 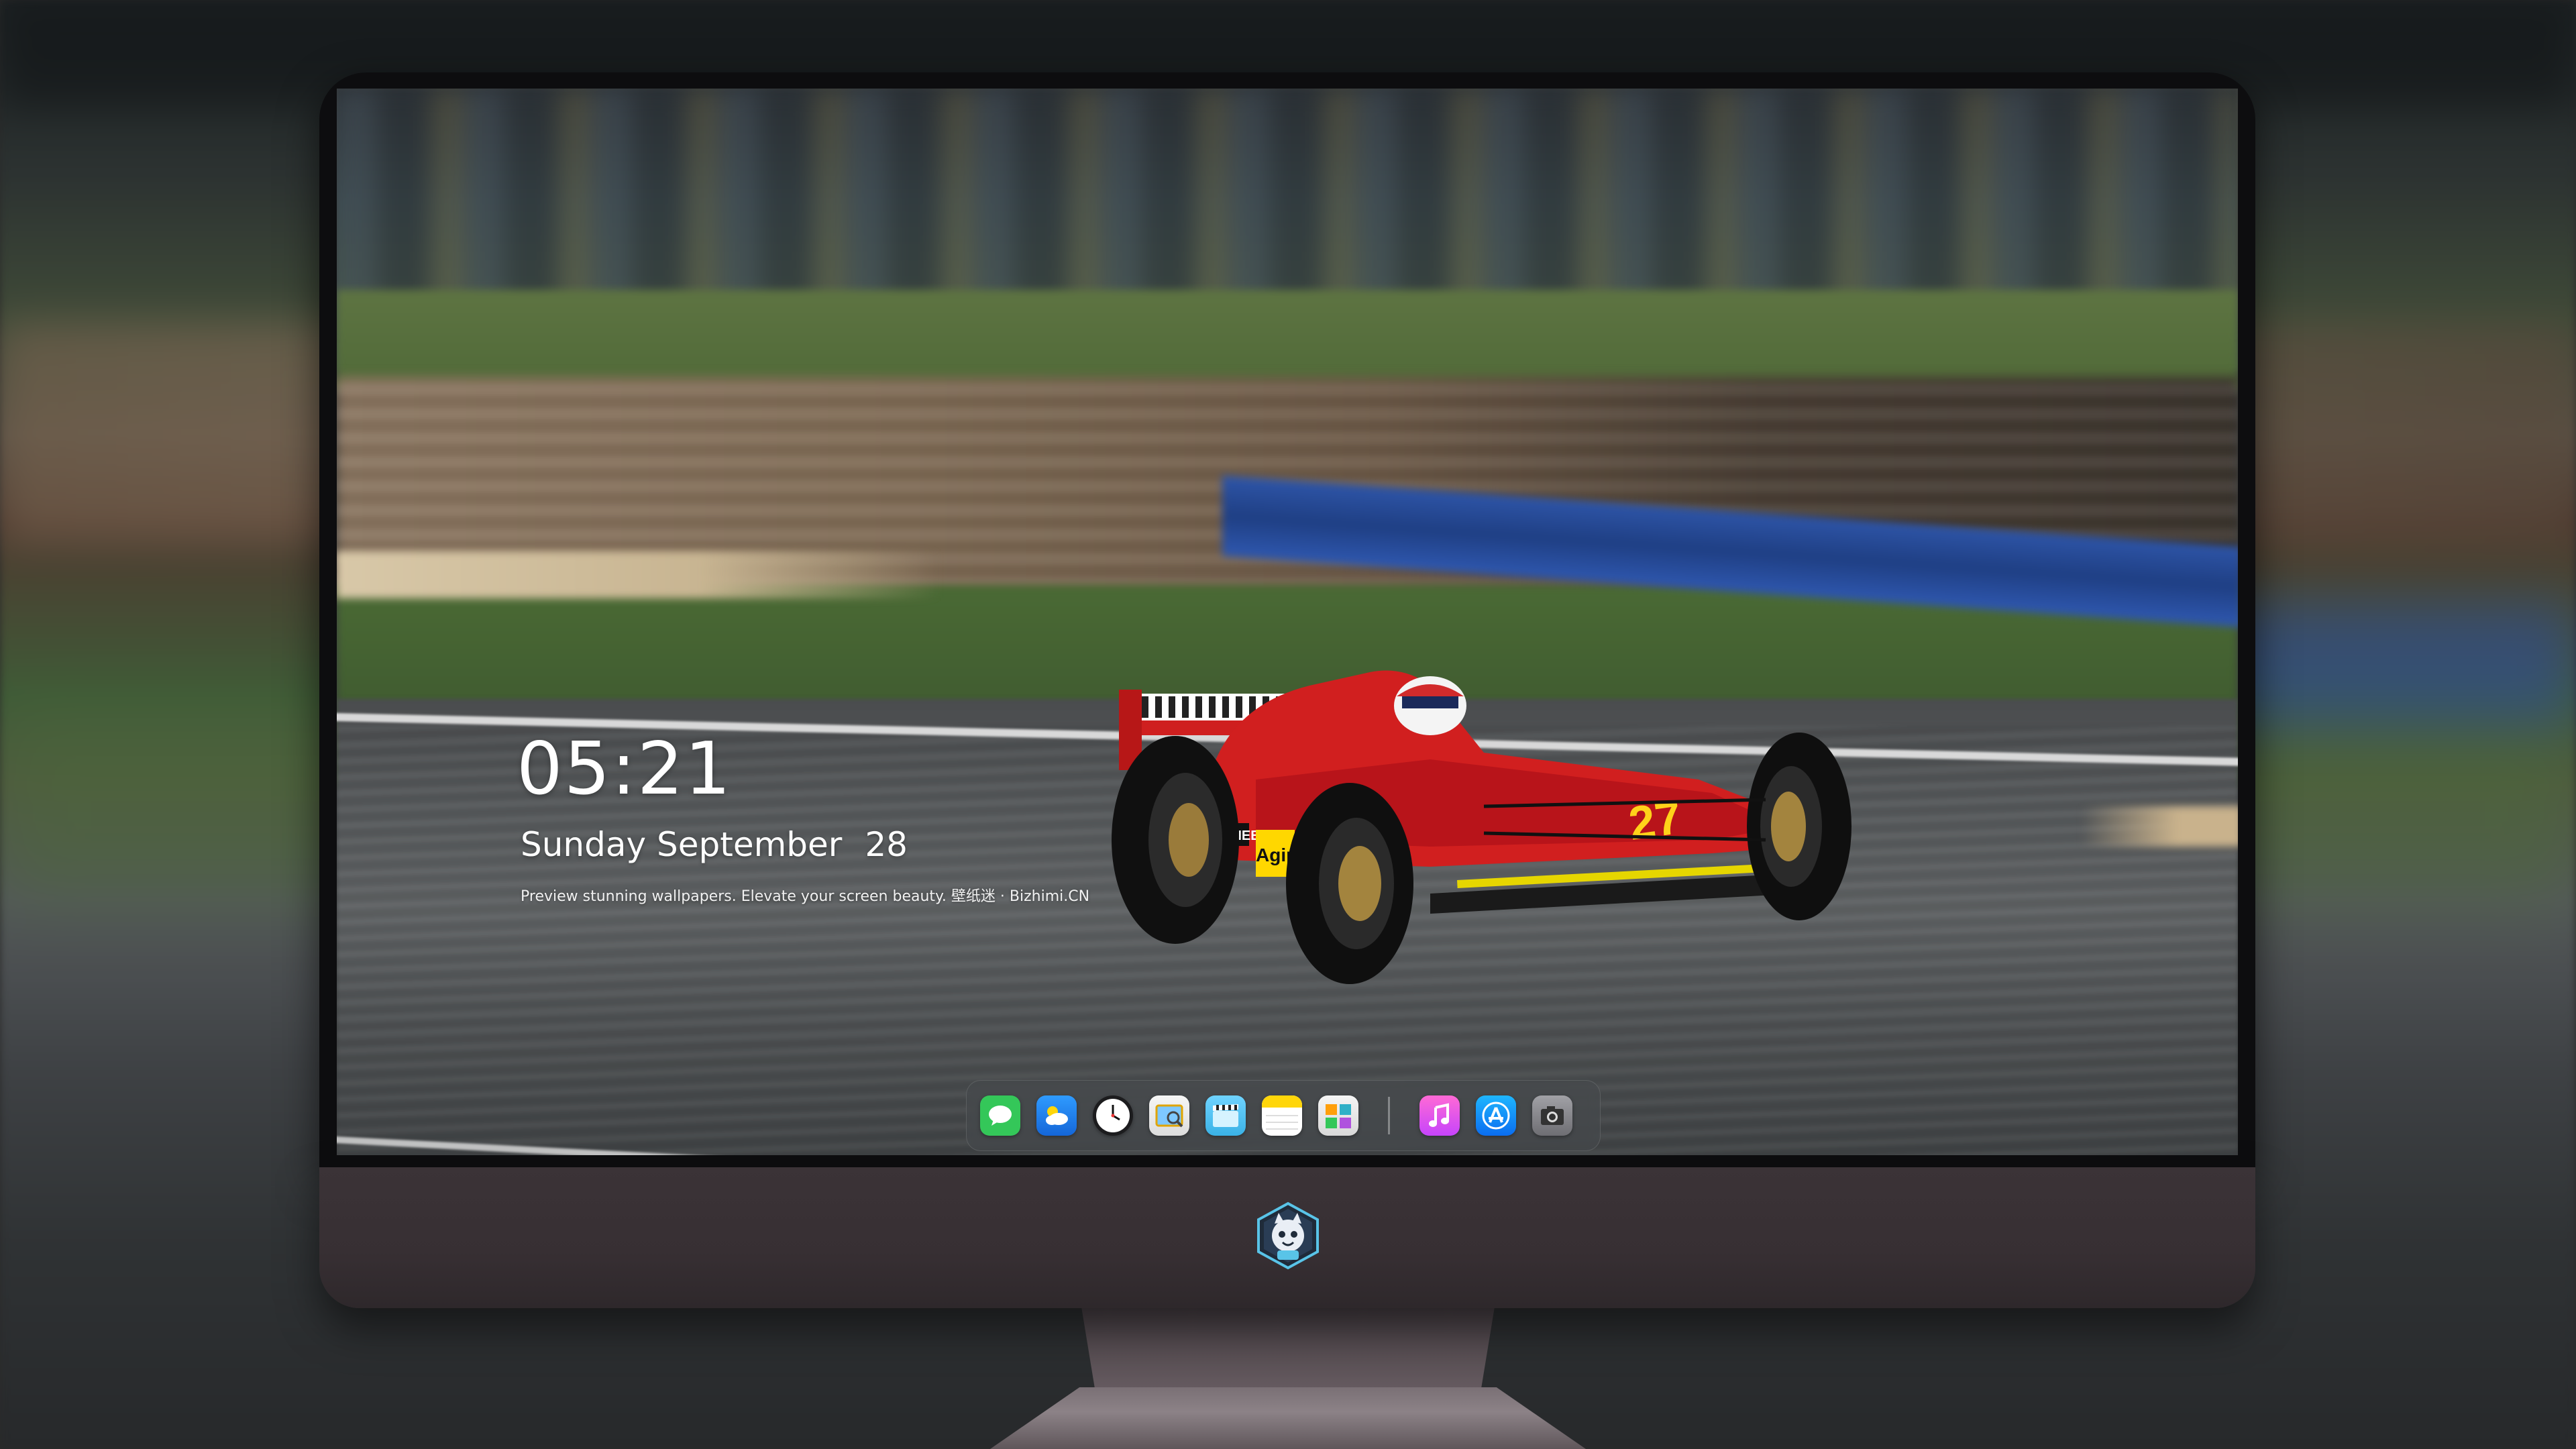 I want to click on photo-booth-icon, so click(x=1338, y=1115).